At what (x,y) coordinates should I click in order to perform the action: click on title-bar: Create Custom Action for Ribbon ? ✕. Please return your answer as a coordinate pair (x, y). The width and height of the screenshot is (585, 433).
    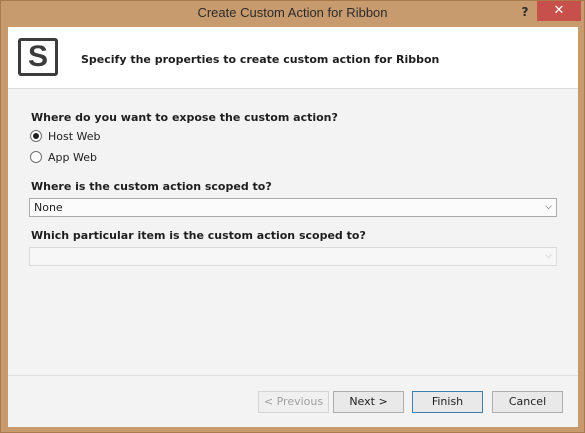
    Looking at the image, I should click on (292, 14).